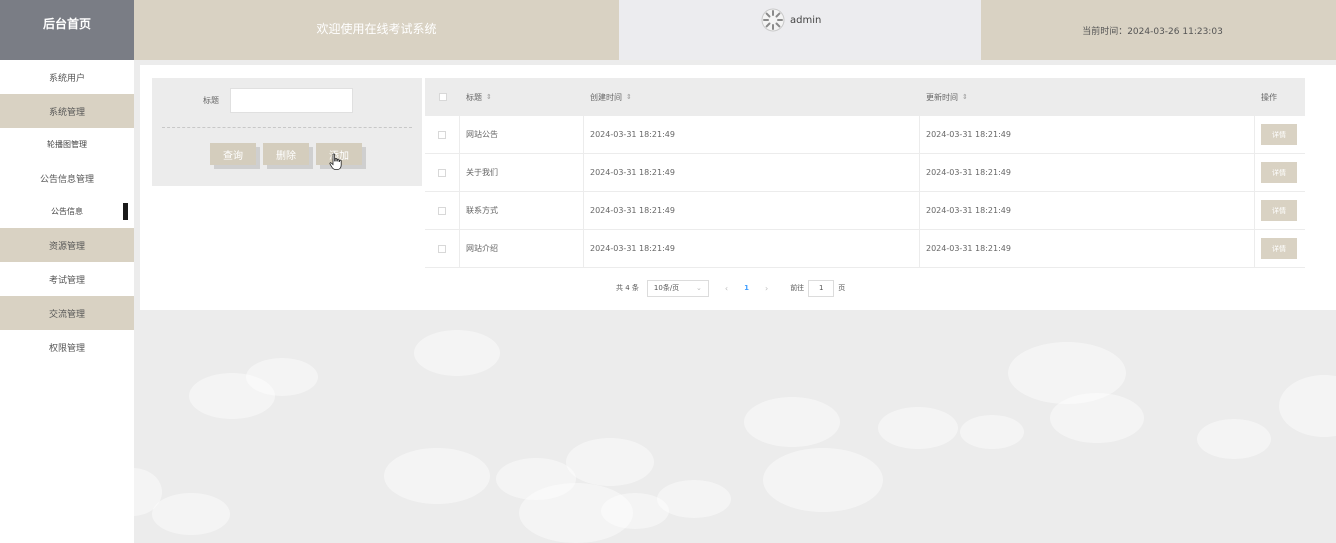 Image resolution: width=1336 pixels, height=543 pixels. Describe the element at coordinates (67, 30) in the screenshot. I see `brand-home-link: 后台首页` at that location.